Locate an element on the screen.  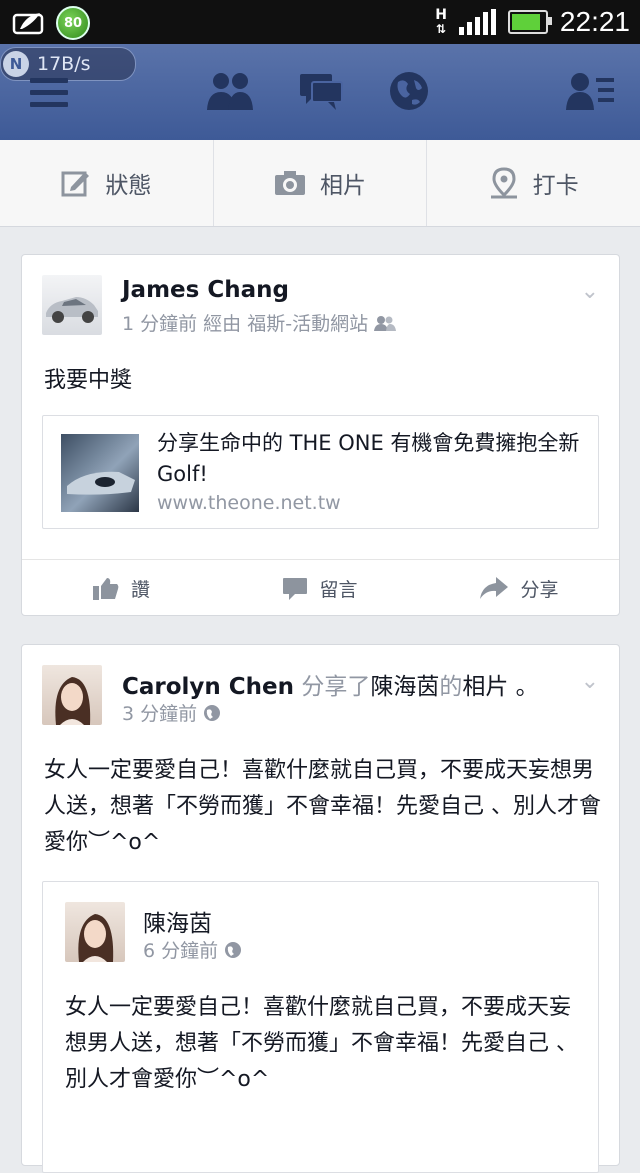
shared-post-meta: 6 分鐘前 is located at coordinates (181, 951).